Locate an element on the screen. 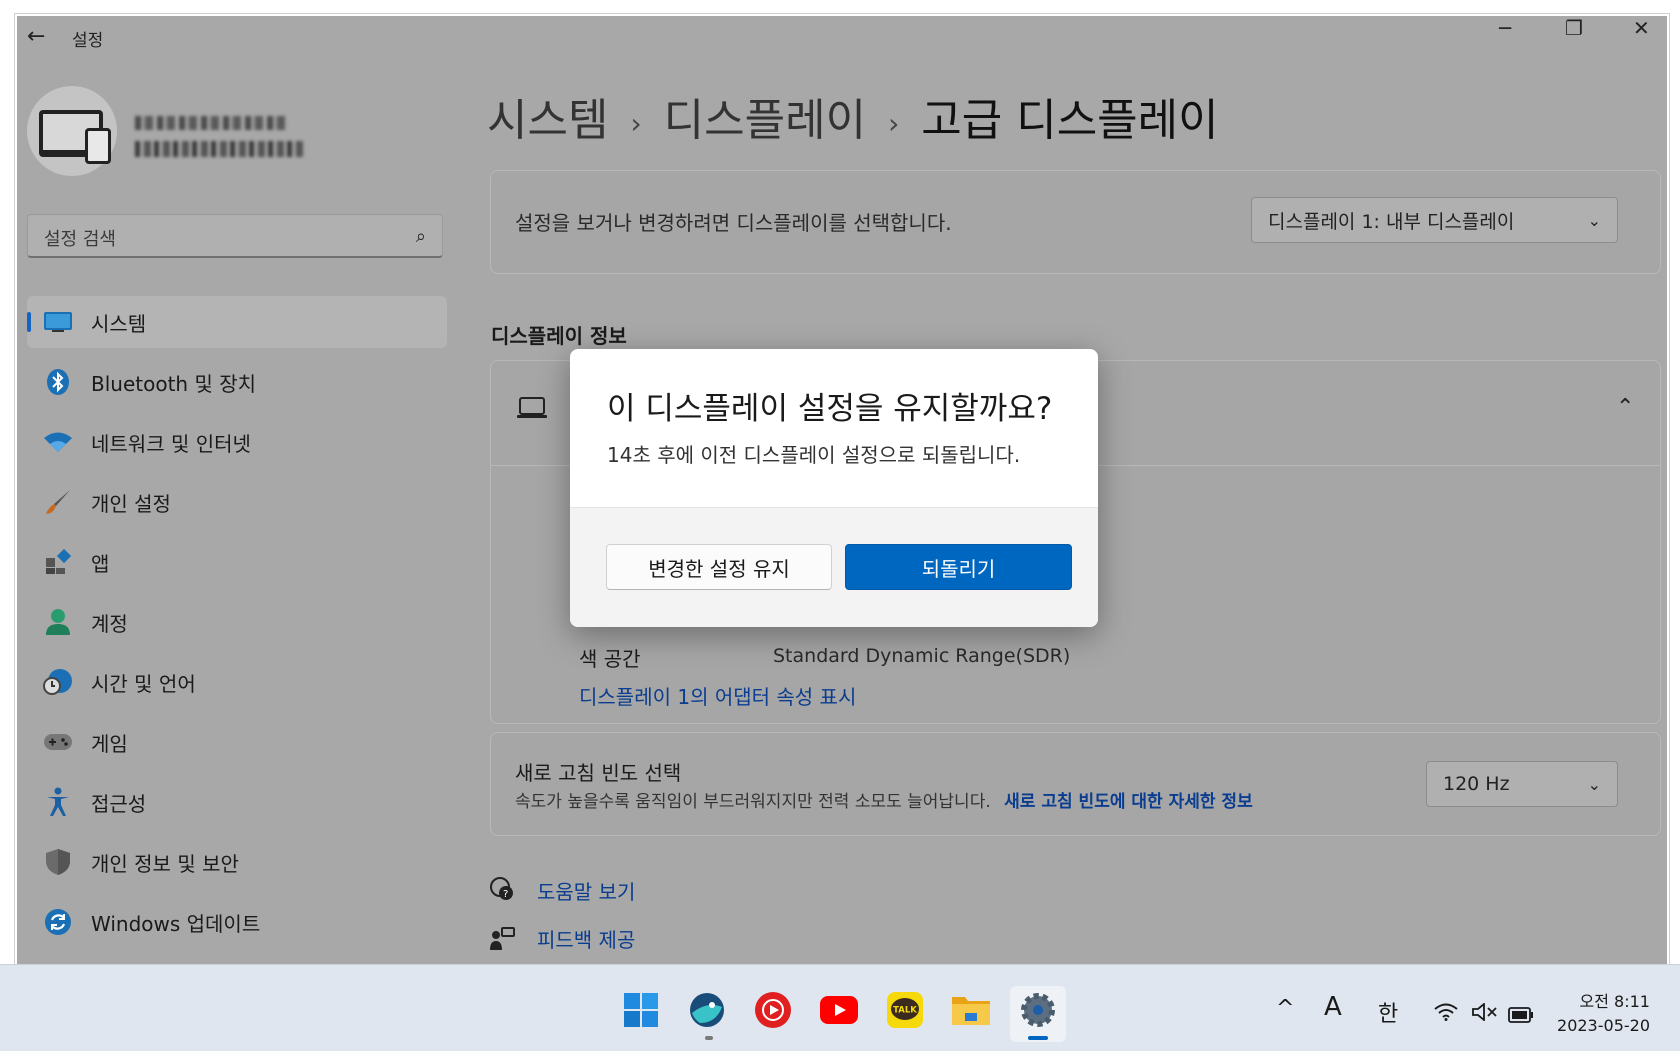 Image resolution: width=1680 pixels, height=1051 pixels. chevron-up-icon: ⌃ is located at coordinates (1625, 407).